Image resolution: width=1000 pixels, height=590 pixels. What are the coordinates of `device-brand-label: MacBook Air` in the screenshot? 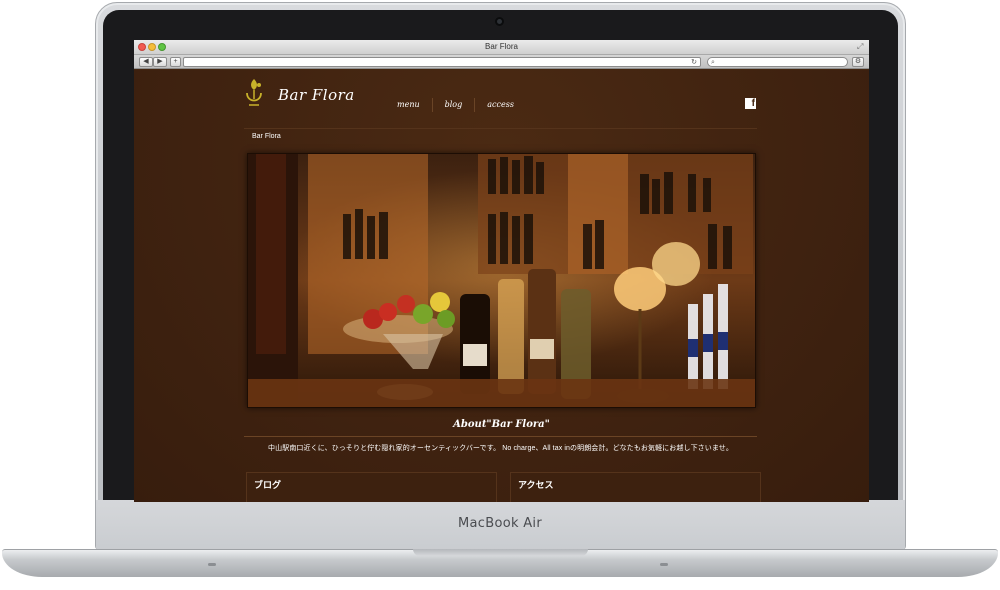 It's located at (500, 523).